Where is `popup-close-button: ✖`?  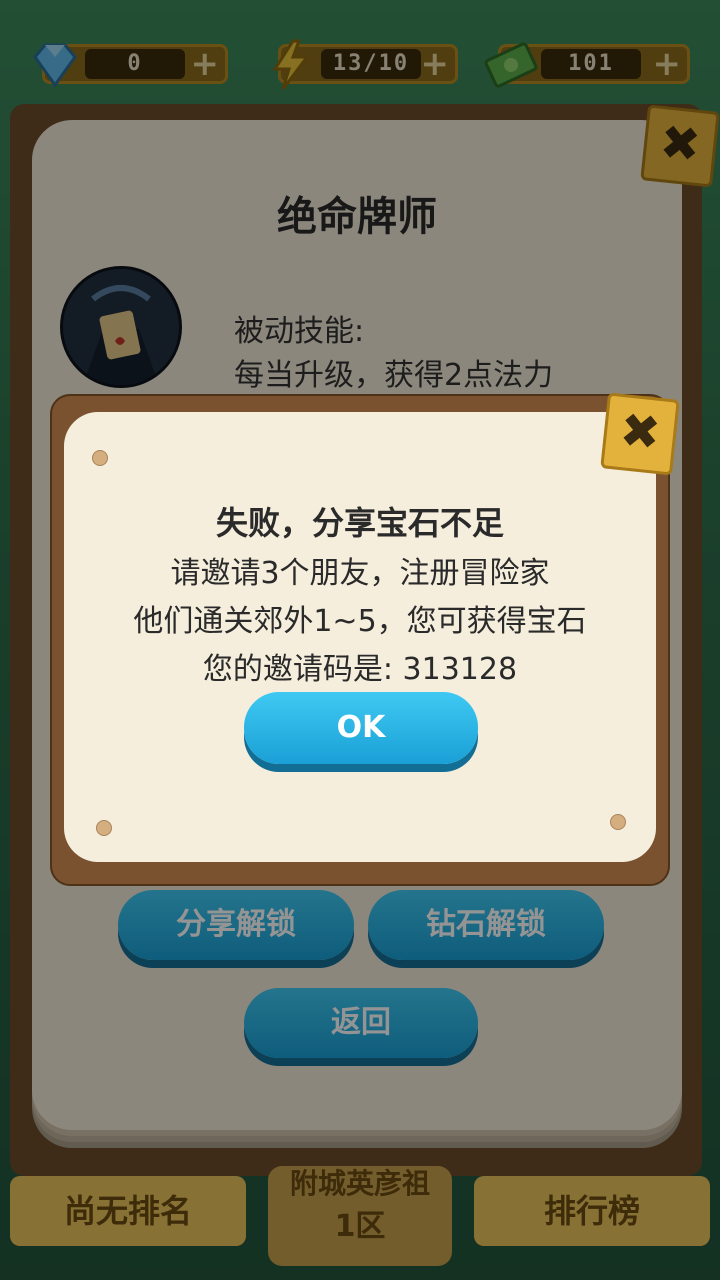
popup-close-button: ✖ is located at coordinates (640, 434).